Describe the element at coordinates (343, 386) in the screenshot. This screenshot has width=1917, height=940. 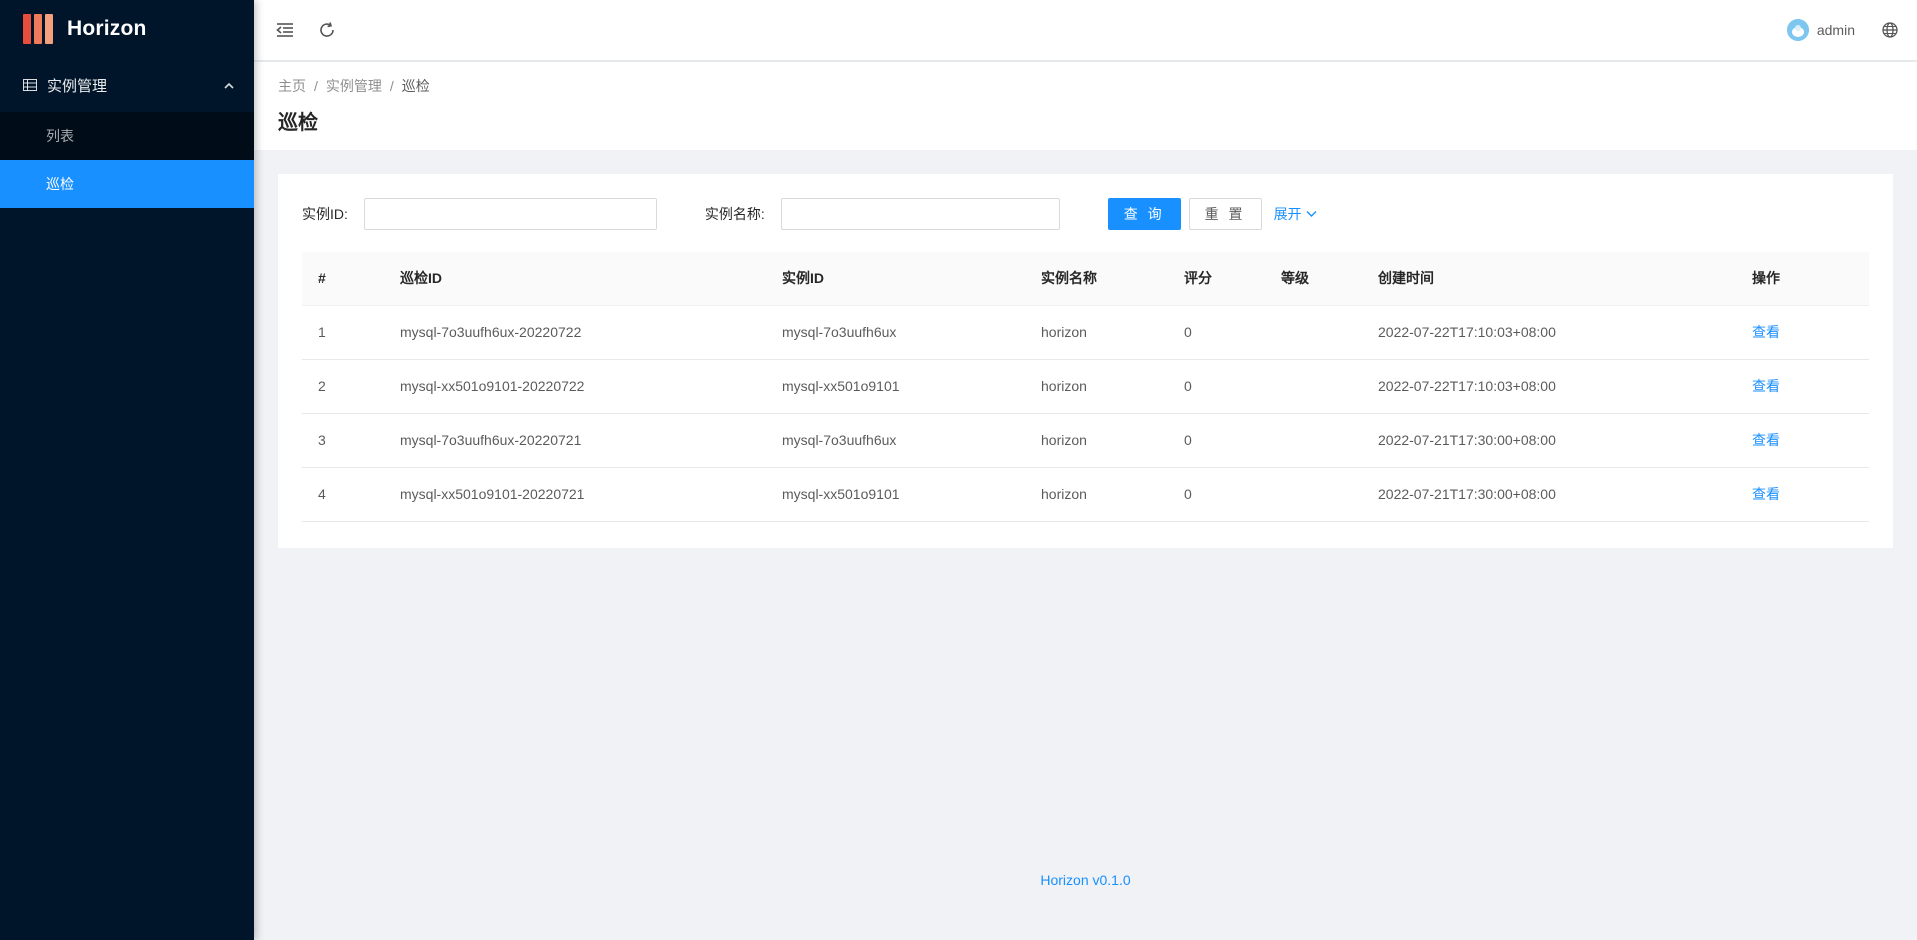
I see `cell-index: 2` at that location.